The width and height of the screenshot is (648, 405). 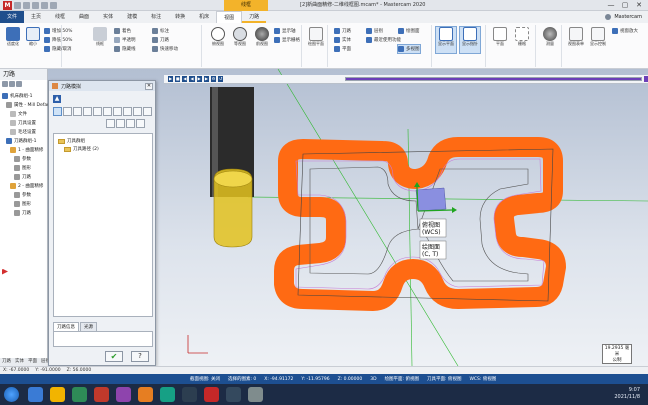 I want to click on start-button-icon, so click(x=11, y=394).